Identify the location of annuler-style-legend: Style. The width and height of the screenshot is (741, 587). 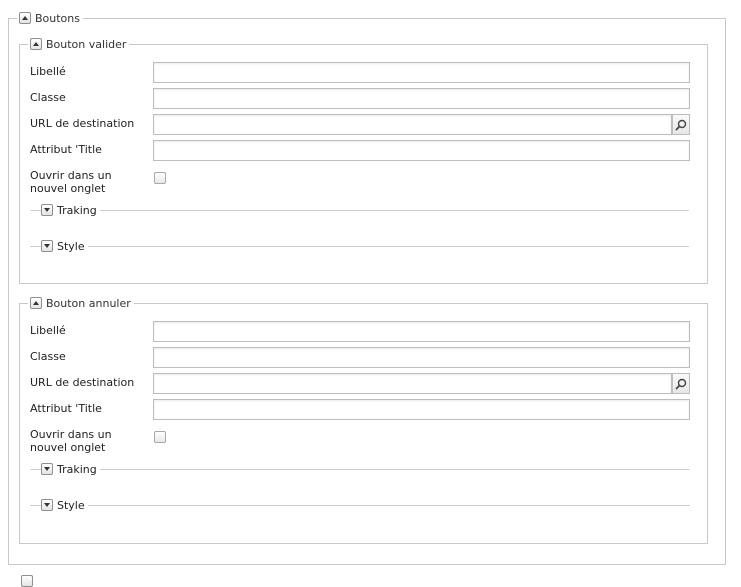
(64, 505).